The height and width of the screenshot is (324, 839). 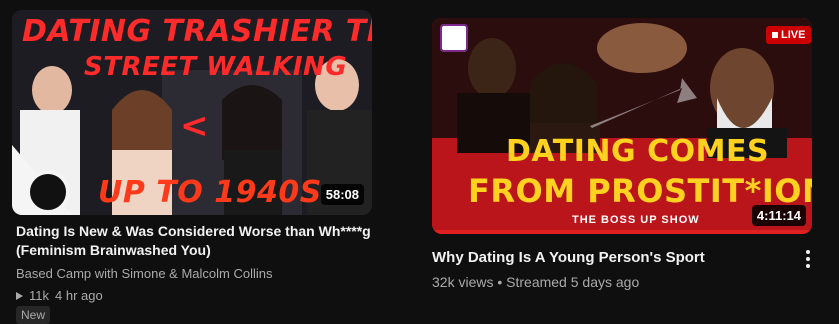 I want to click on channel-name: Based Camp with Simone & Malcolm Collins, so click(x=144, y=273).